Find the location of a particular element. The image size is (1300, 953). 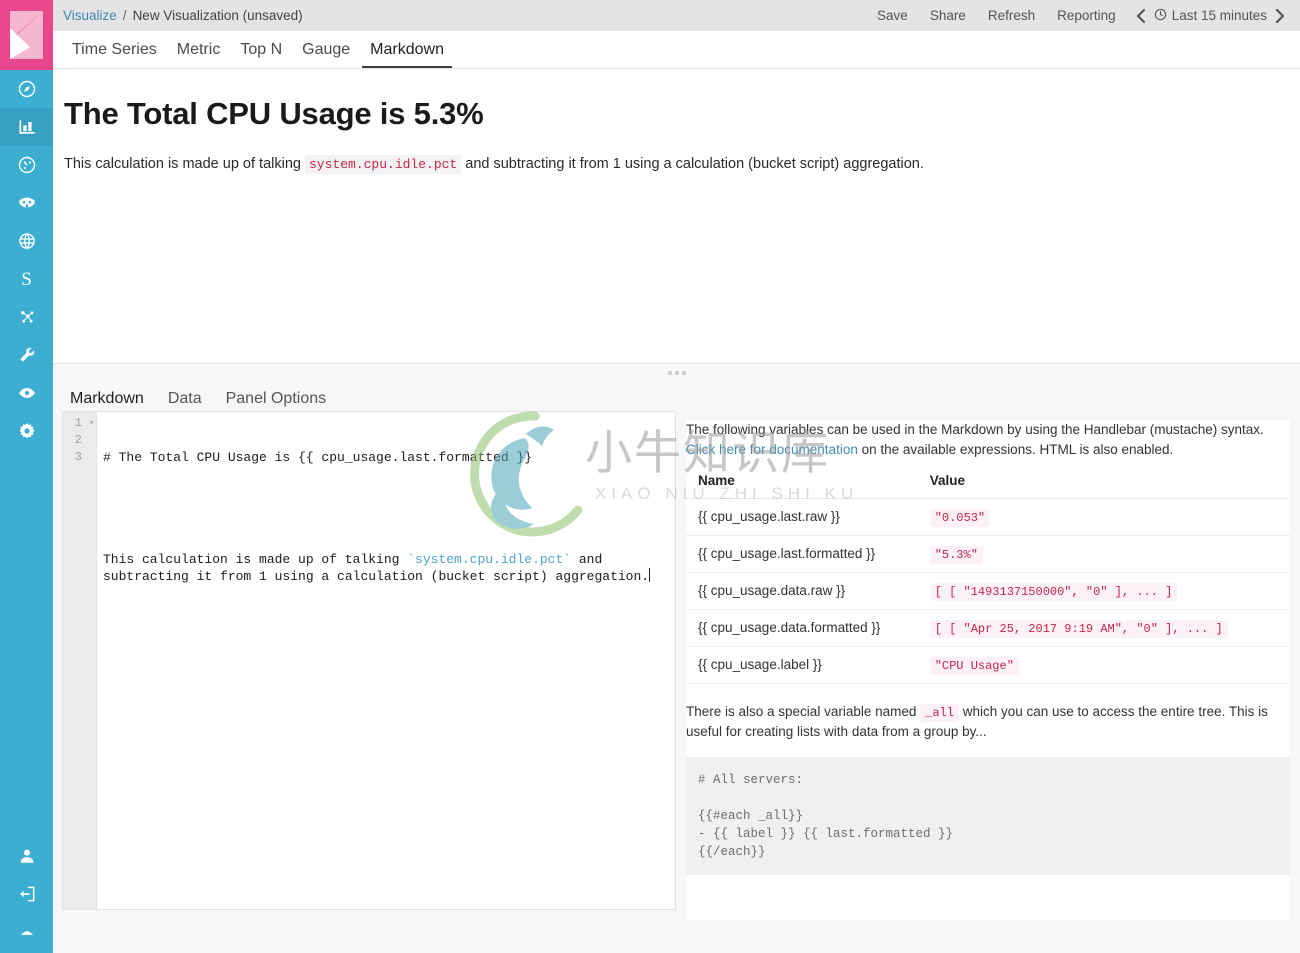

gutter-line-2: 2 is located at coordinates (79, 440).